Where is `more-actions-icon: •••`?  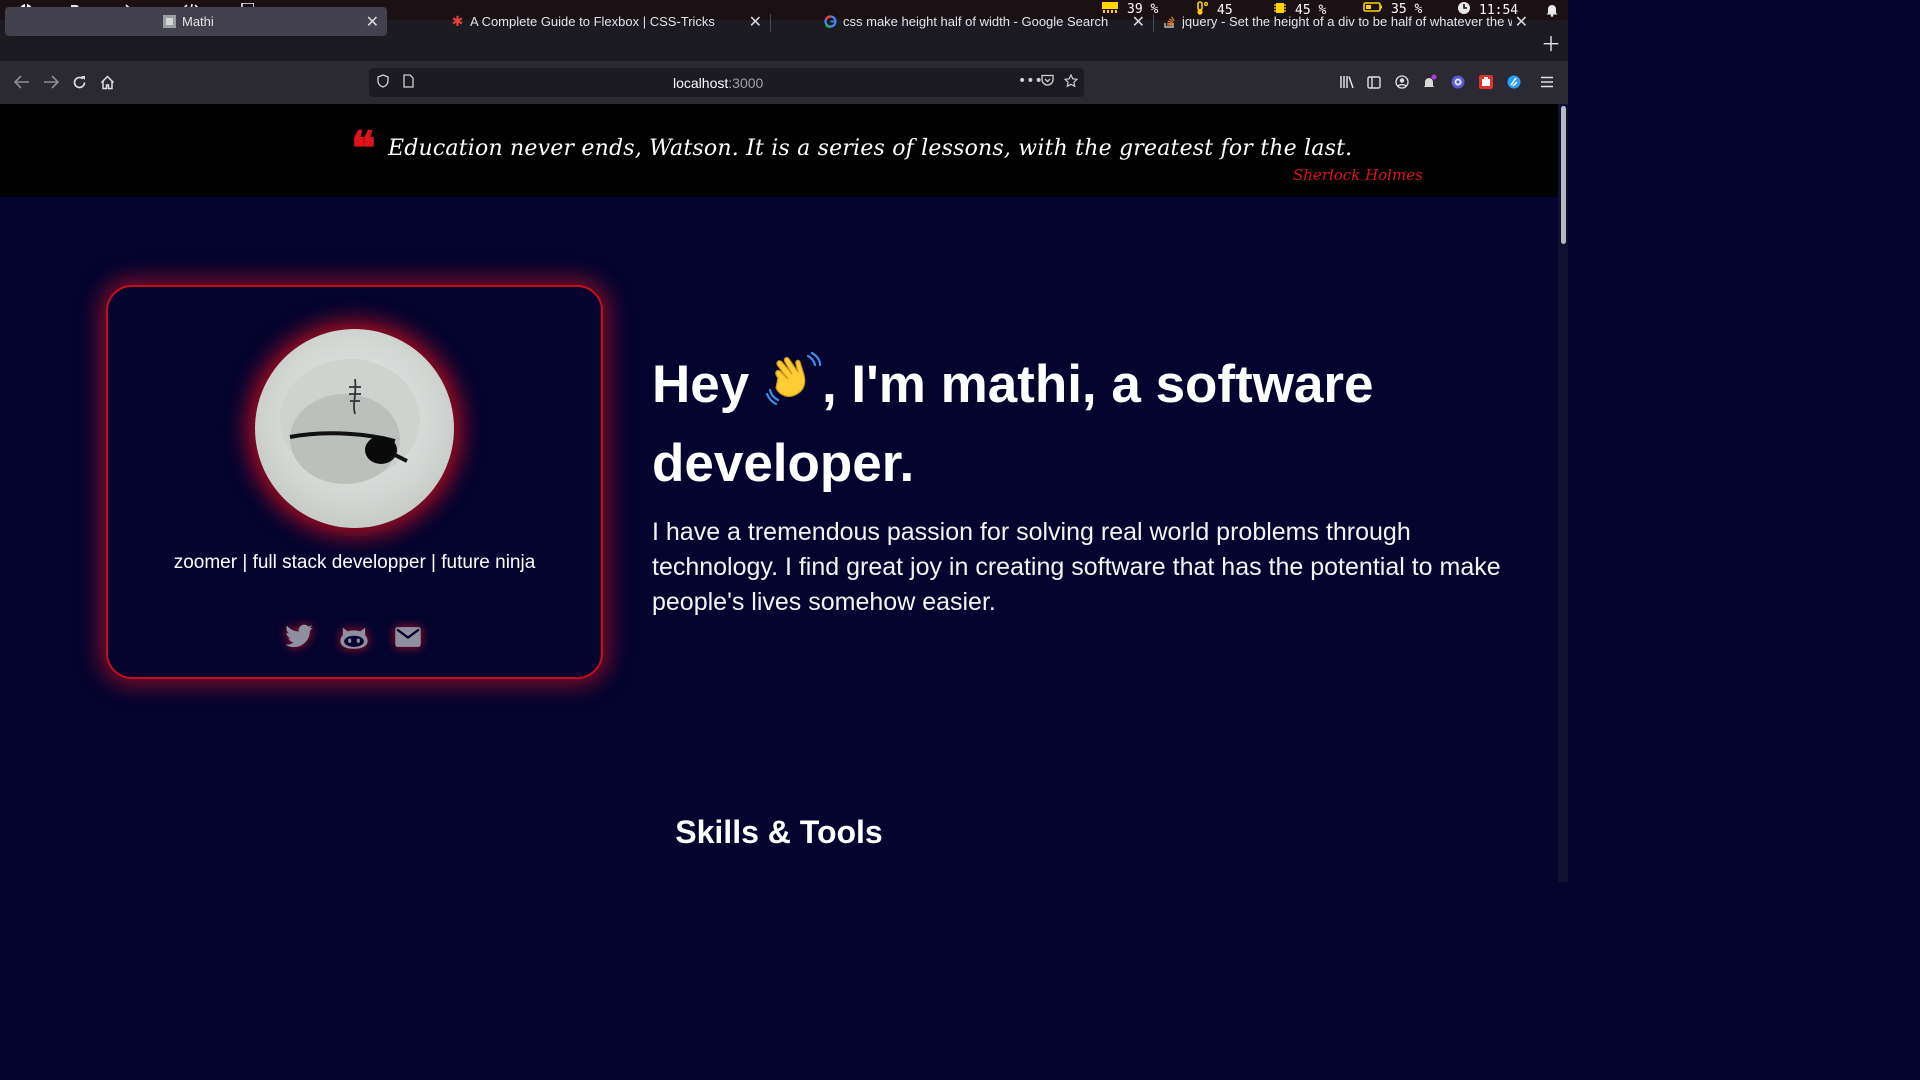
more-actions-icon: ••• is located at coordinates (1030, 81).